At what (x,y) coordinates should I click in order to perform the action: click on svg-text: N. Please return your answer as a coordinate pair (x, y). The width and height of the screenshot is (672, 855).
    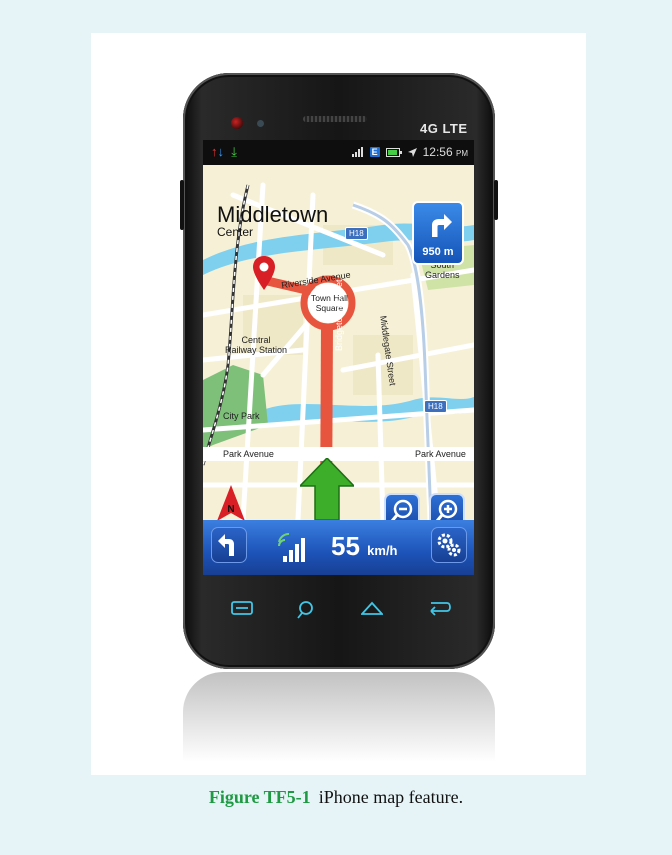
    Looking at the image, I should click on (230, 509).